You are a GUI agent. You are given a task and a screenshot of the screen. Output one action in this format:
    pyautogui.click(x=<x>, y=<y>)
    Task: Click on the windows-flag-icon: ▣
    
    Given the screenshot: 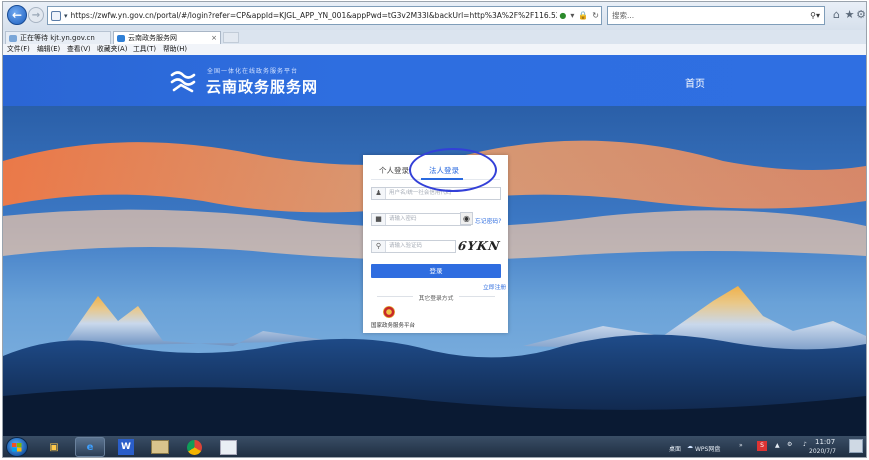 What is the action you would take?
    pyautogui.click(x=54, y=447)
    